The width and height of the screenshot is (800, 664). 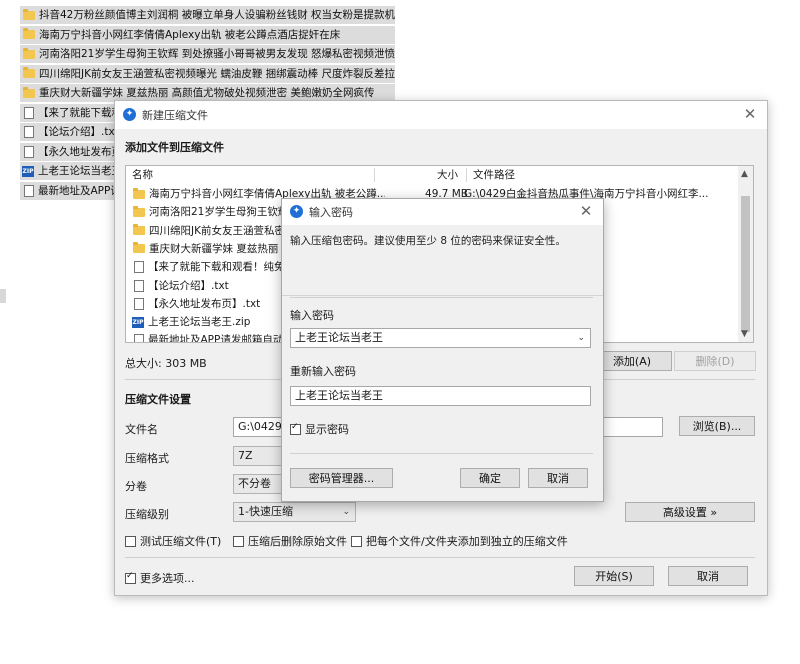 I want to click on list-item-label: 河南洛阳21岁学生母狗王钦辉 到处撩骚小哥哥被男友发现 怒爆私密视频泄愤, so click(x=217, y=54).